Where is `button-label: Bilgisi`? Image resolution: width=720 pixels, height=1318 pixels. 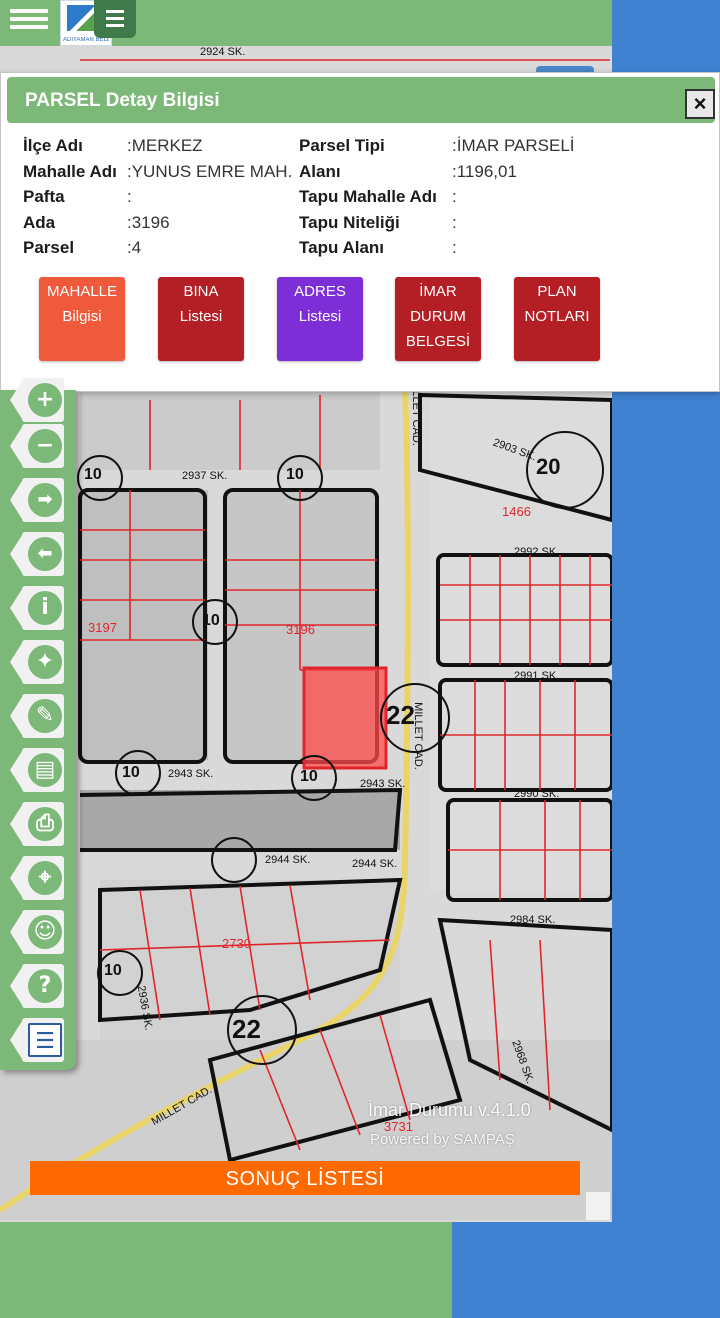 button-label: Bilgisi is located at coordinates (82, 316).